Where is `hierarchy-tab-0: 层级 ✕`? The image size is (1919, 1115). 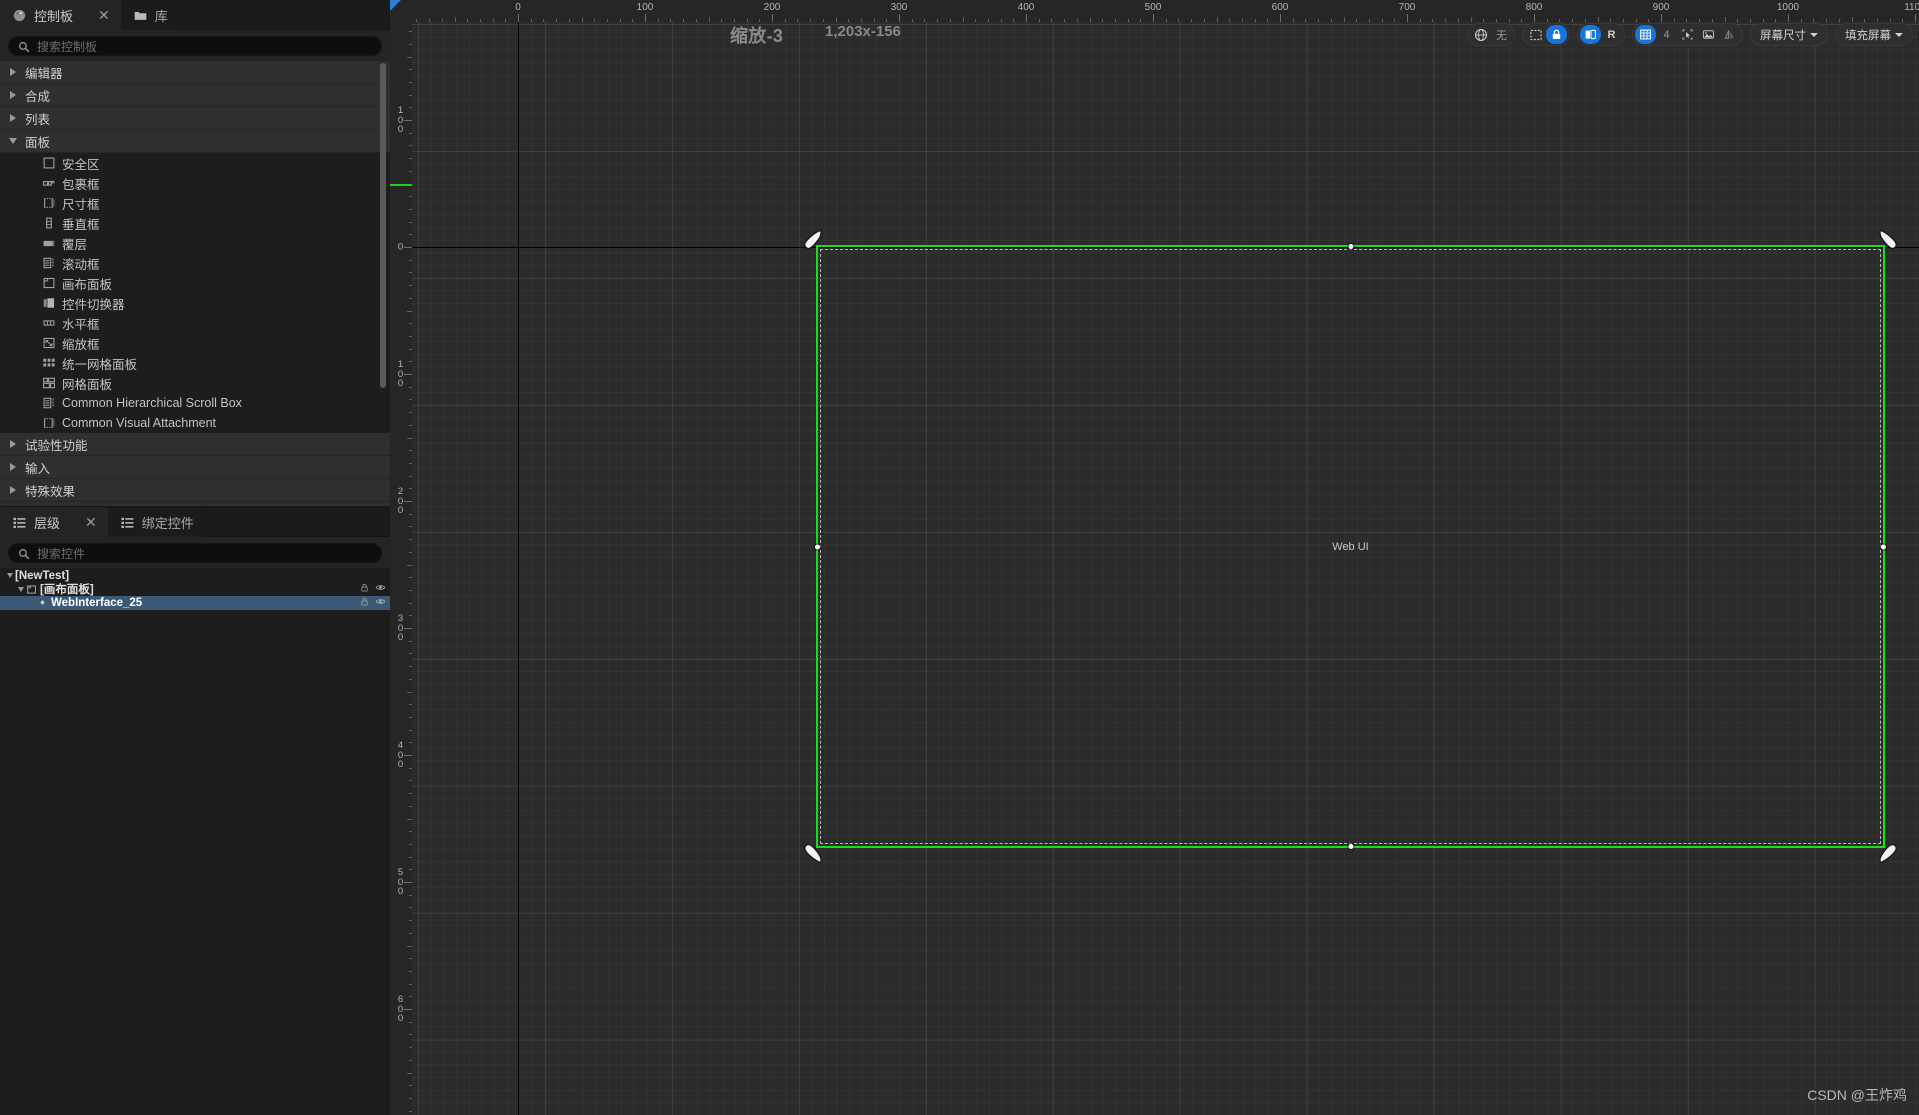 hierarchy-tab-0: 层级 ✕ is located at coordinates (54, 522).